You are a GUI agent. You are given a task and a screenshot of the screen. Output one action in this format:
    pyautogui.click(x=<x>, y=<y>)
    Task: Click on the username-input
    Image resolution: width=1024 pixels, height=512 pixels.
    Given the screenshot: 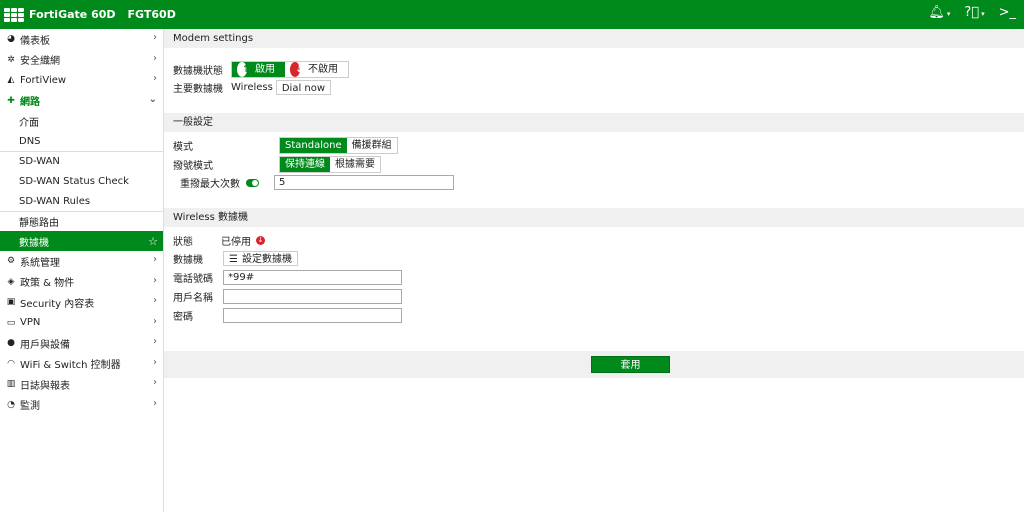 What is the action you would take?
    pyautogui.click(x=312, y=296)
    